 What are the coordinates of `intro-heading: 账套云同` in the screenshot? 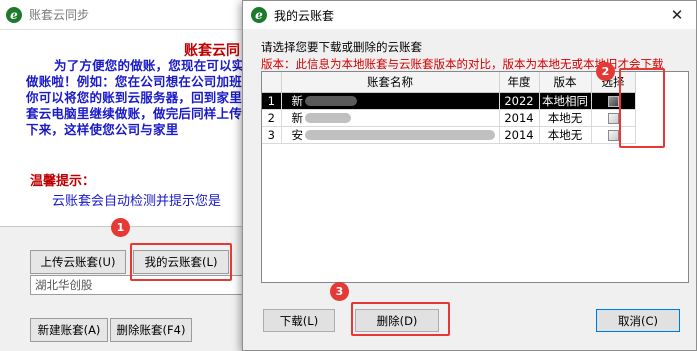 It's located at (212, 51).